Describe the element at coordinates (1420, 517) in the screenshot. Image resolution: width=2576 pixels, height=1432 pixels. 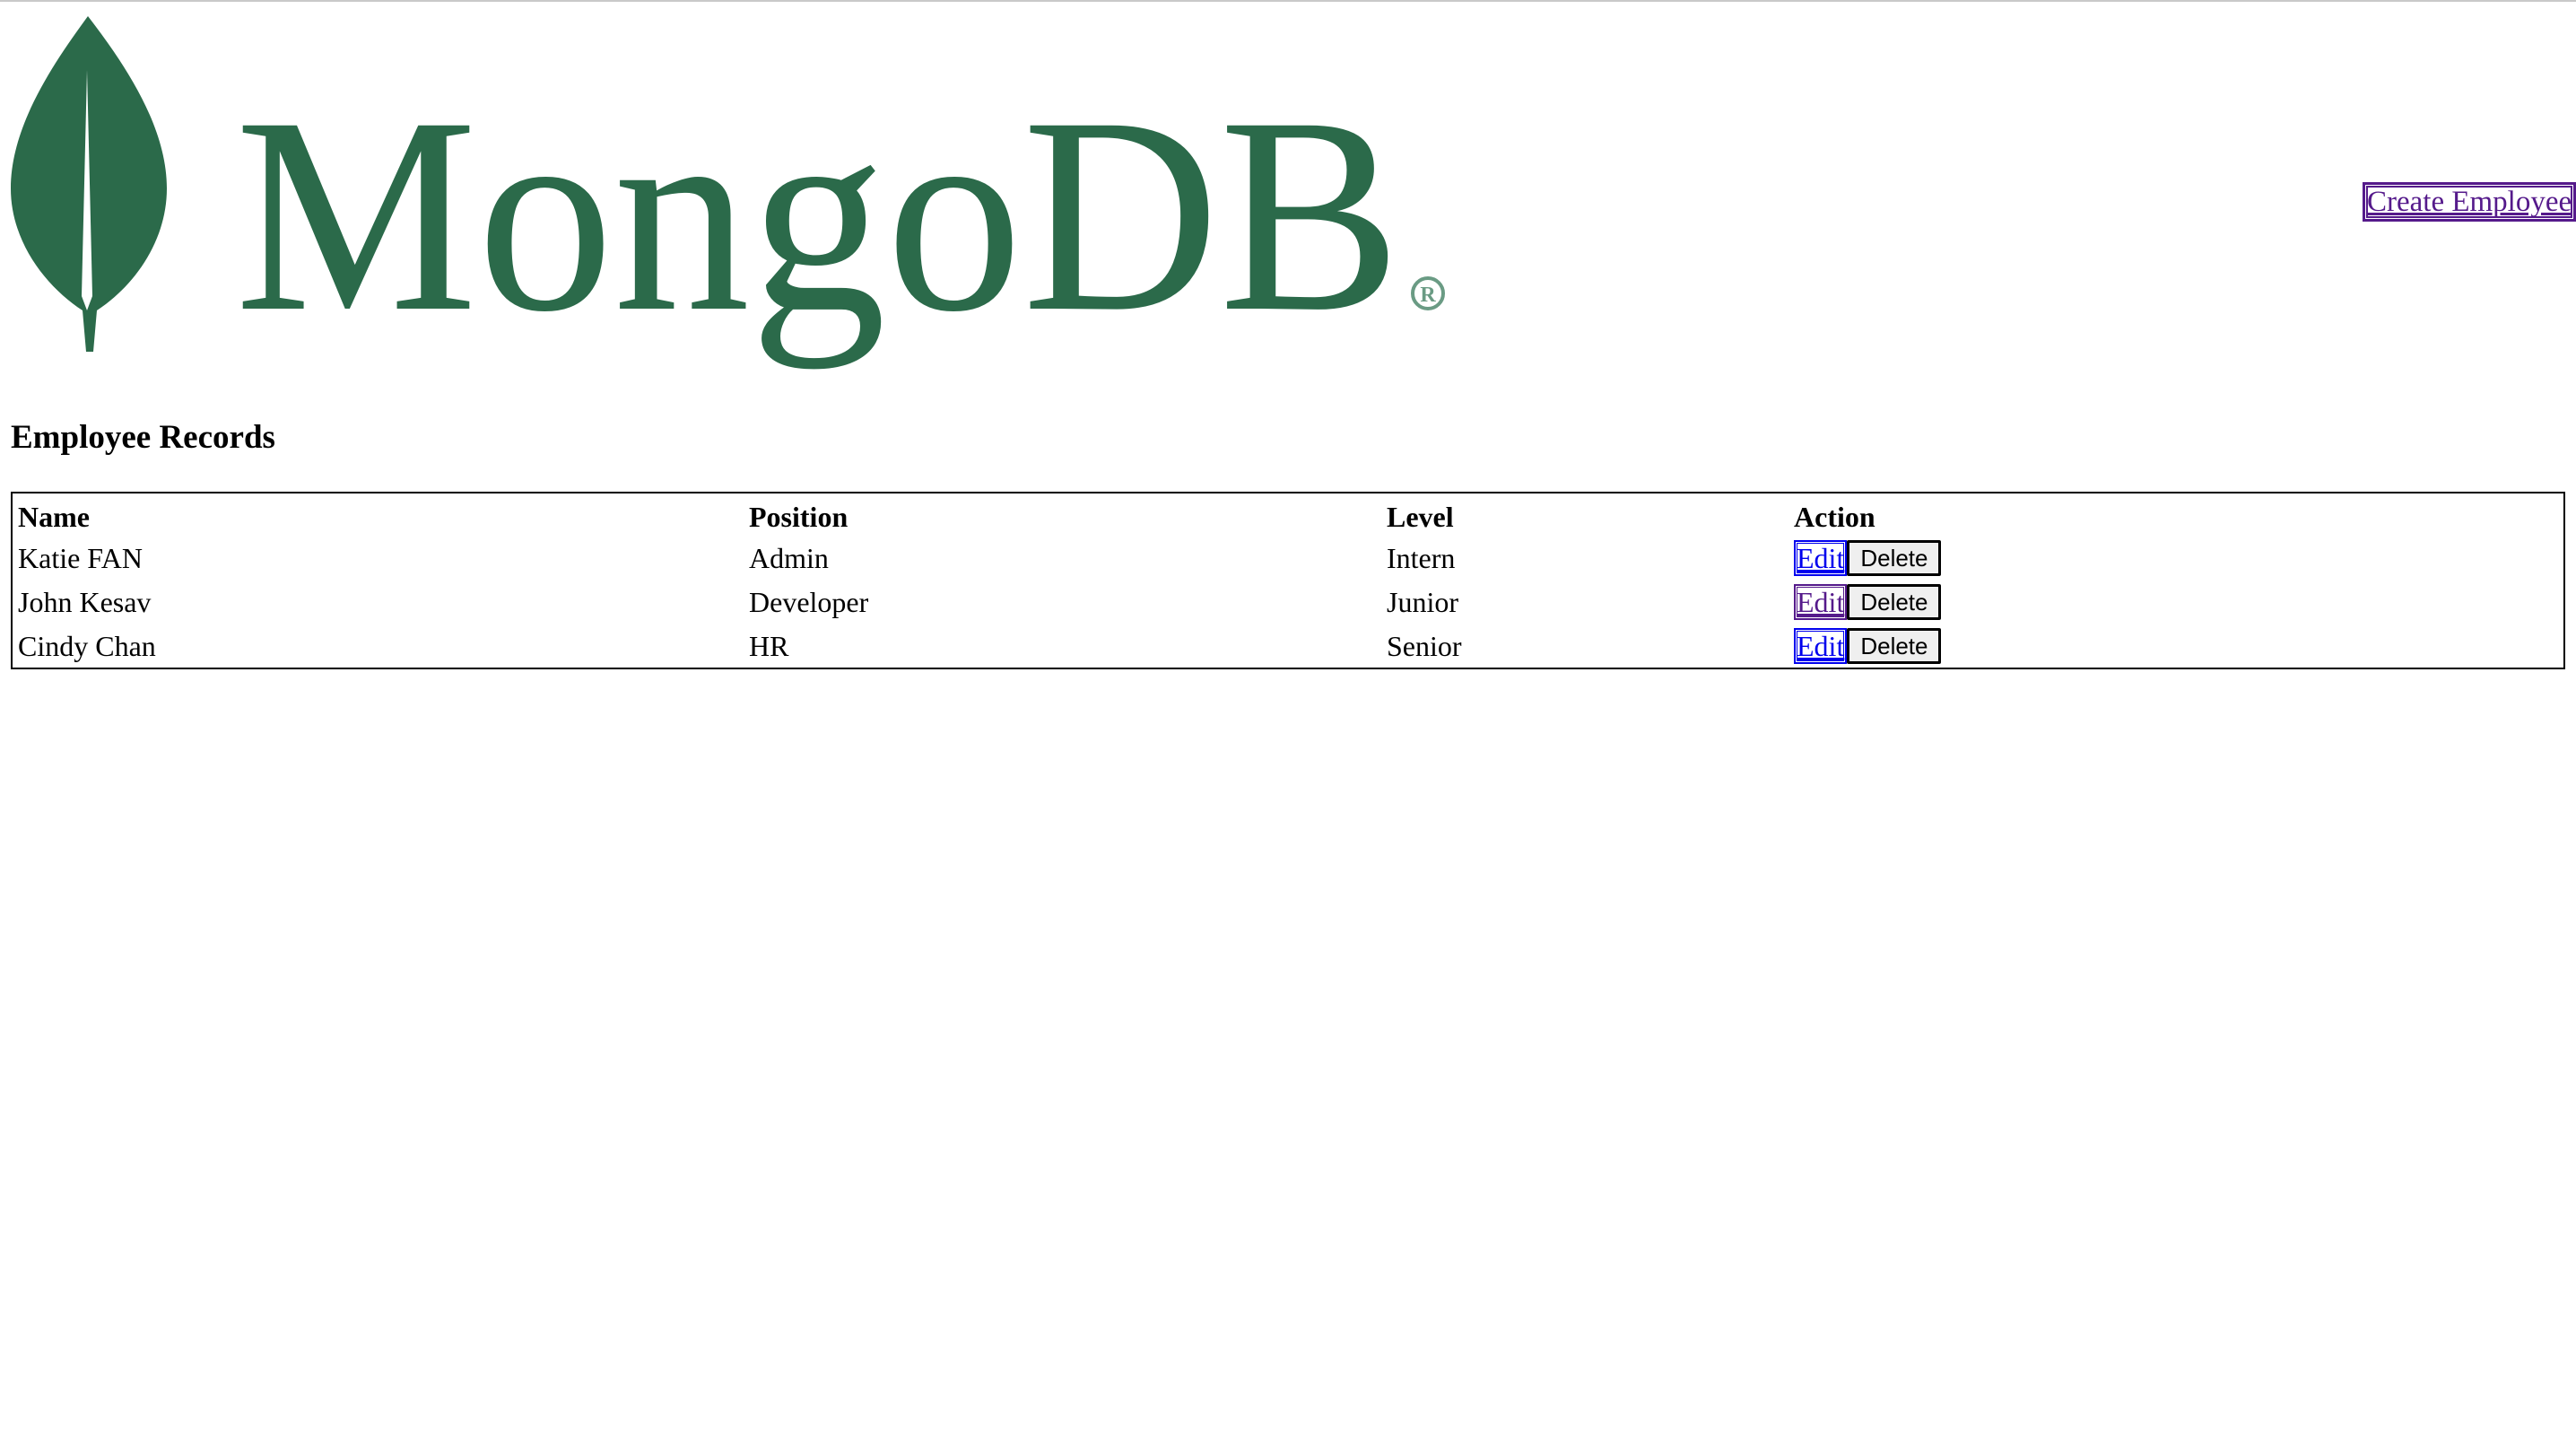
I see `column-header-level: Level` at that location.